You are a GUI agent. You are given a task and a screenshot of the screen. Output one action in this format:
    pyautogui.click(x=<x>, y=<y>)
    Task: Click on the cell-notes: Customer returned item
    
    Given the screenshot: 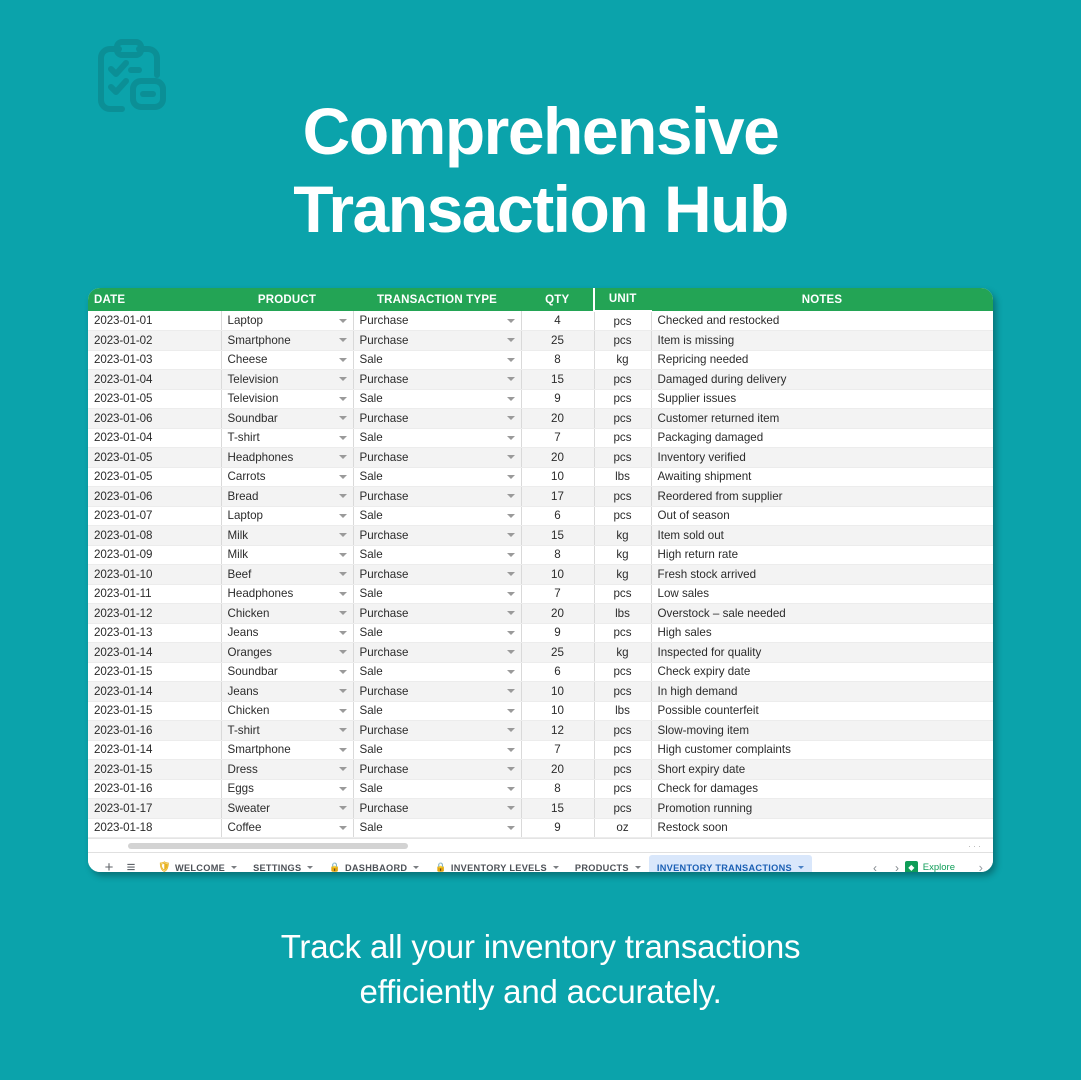 What is the action you would take?
    pyautogui.click(x=822, y=418)
    